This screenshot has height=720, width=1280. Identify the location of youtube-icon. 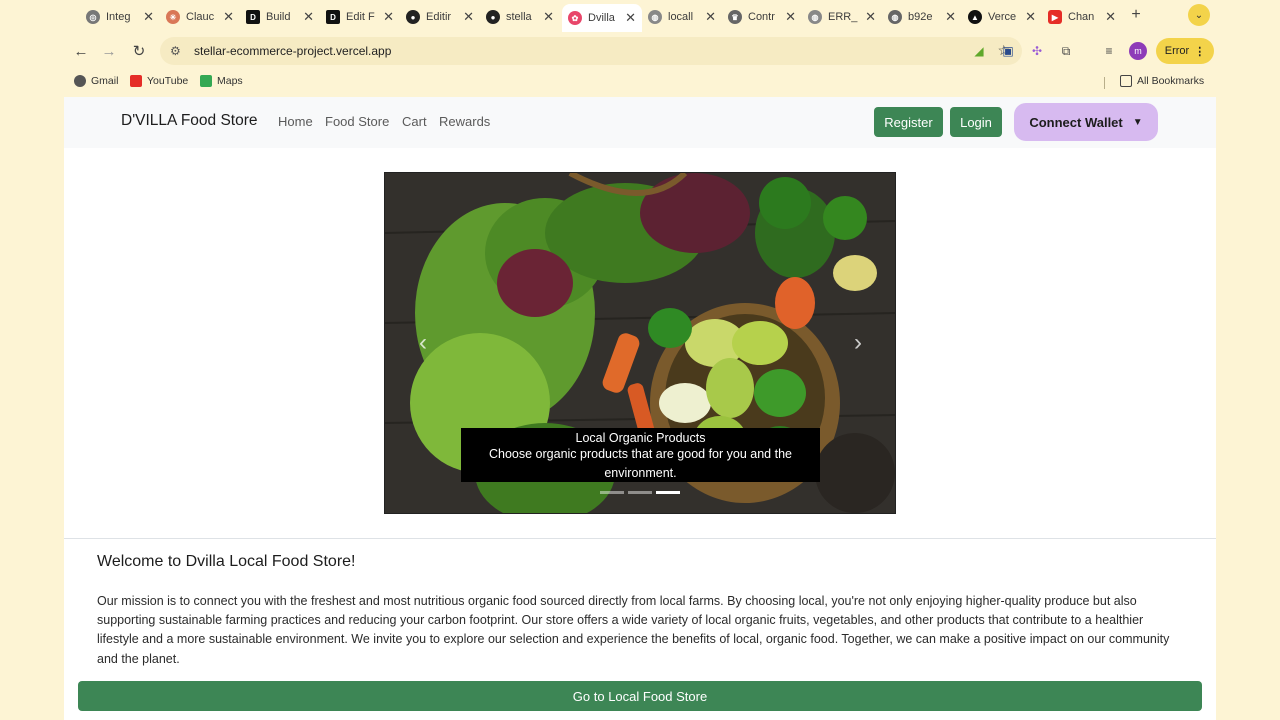
(136, 81).